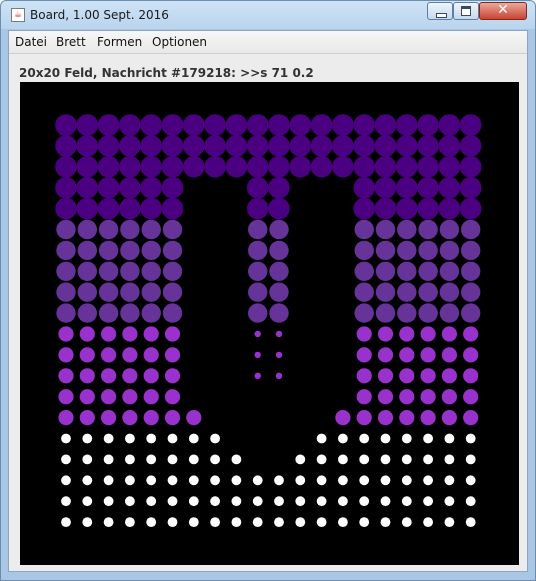 This screenshot has width=536, height=581. I want to click on menu-optionen: Optionen, so click(179, 42).